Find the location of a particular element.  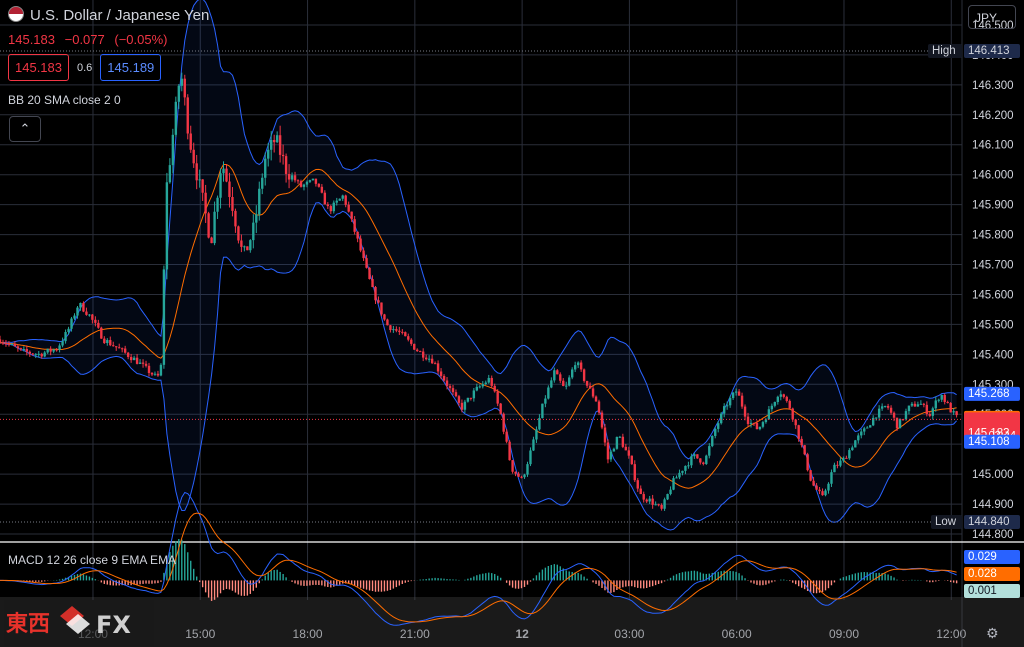

logo-text-cn: 東西 is located at coordinates (28, 624).